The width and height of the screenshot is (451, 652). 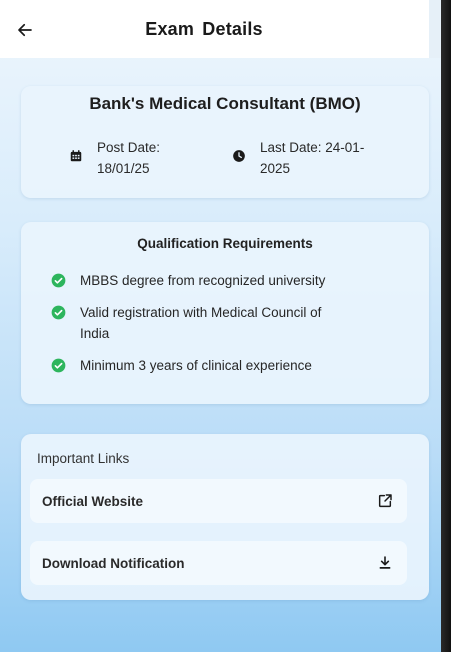 What do you see at coordinates (93, 501) in the screenshot?
I see `official-website-label: Official Website` at bounding box center [93, 501].